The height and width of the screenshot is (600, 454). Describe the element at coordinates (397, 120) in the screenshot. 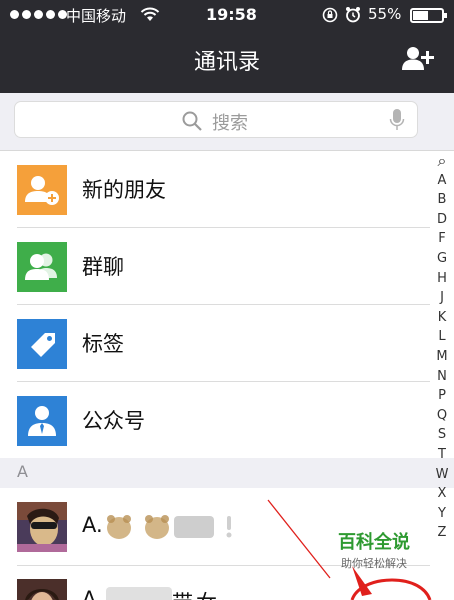

I see `microphone-icon` at that location.